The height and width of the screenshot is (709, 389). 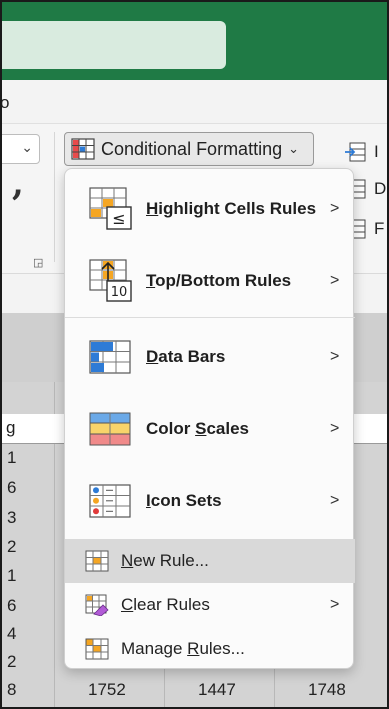 What do you see at coordinates (165, 604) in the screenshot?
I see `menu-item-label: Clear Rules` at bounding box center [165, 604].